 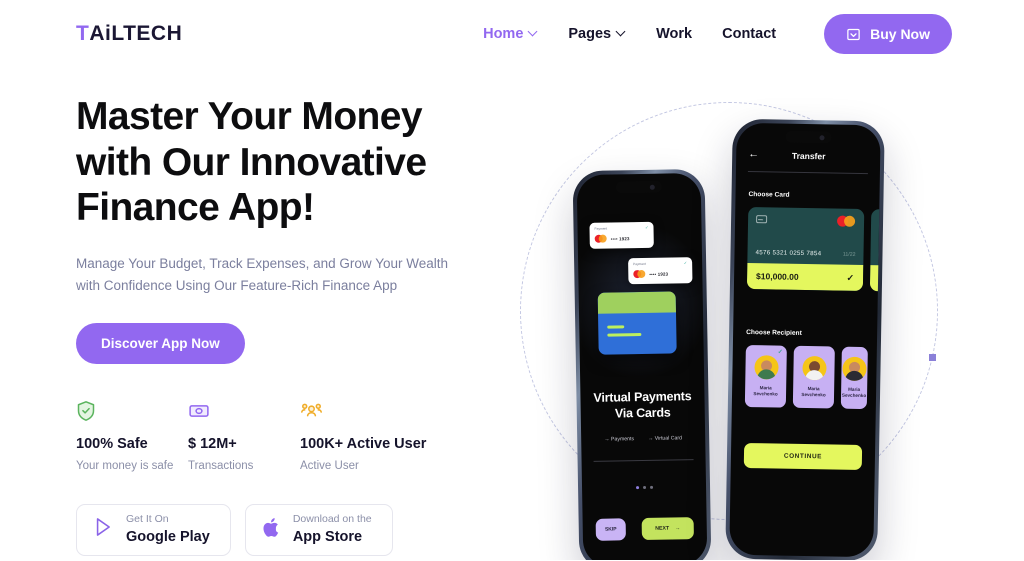 What do you see at coordinates (853, 34) in the screenshot?
I see `inbox-icon` at bounding box center [853, 34].